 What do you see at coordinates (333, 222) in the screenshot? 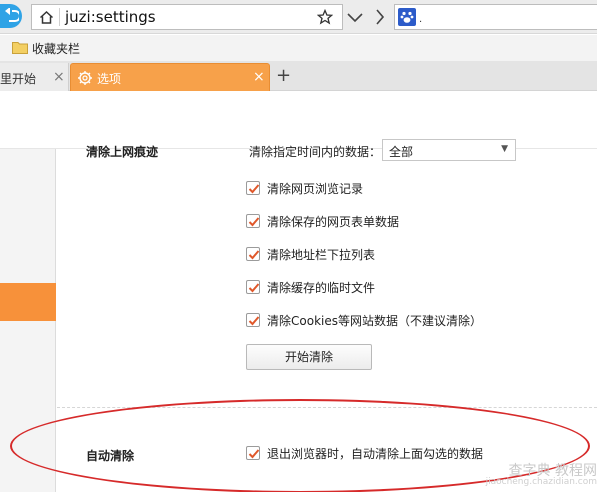
I see `option-label: 清除保存的网页表单数据` at bounding box center [333, 222].